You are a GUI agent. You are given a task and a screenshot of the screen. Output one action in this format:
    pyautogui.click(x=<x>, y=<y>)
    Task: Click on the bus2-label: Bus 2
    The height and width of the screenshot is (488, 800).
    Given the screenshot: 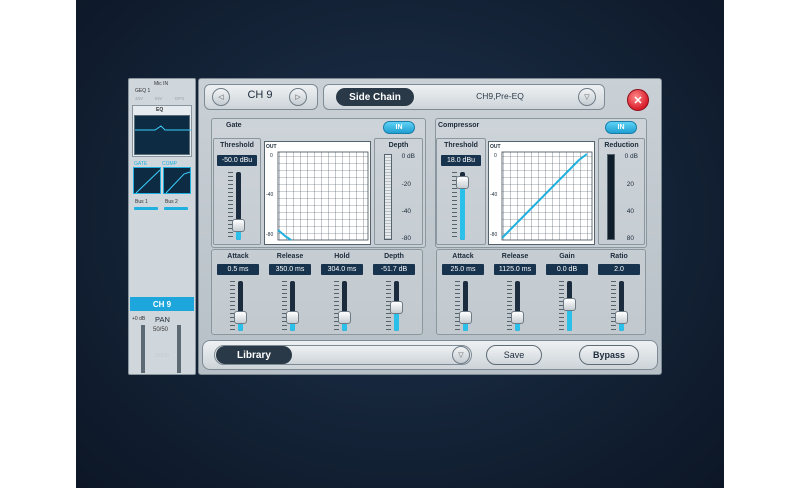 What is the action you would take?
    pyautogui.click(x=171, y=202)
    